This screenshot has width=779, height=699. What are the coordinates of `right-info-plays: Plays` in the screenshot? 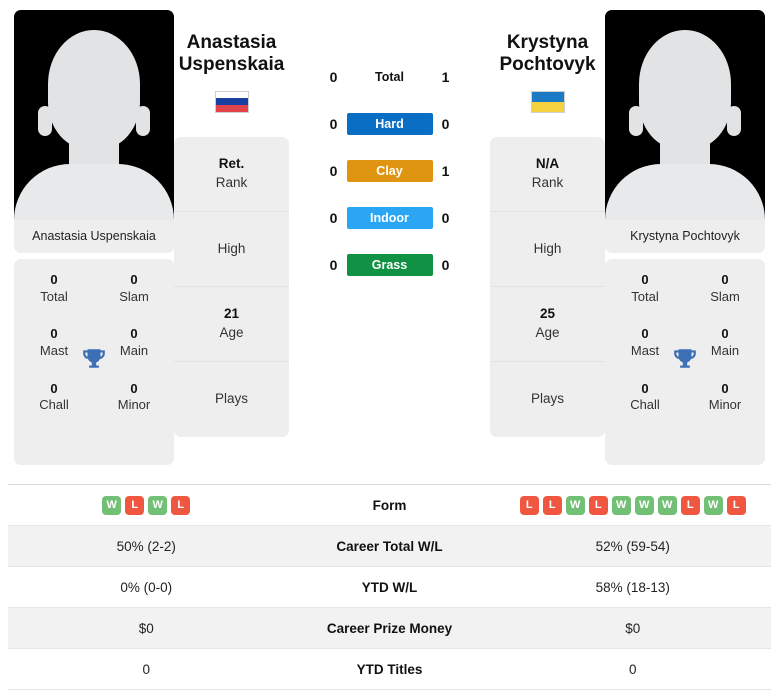 It's located at (547, 399).